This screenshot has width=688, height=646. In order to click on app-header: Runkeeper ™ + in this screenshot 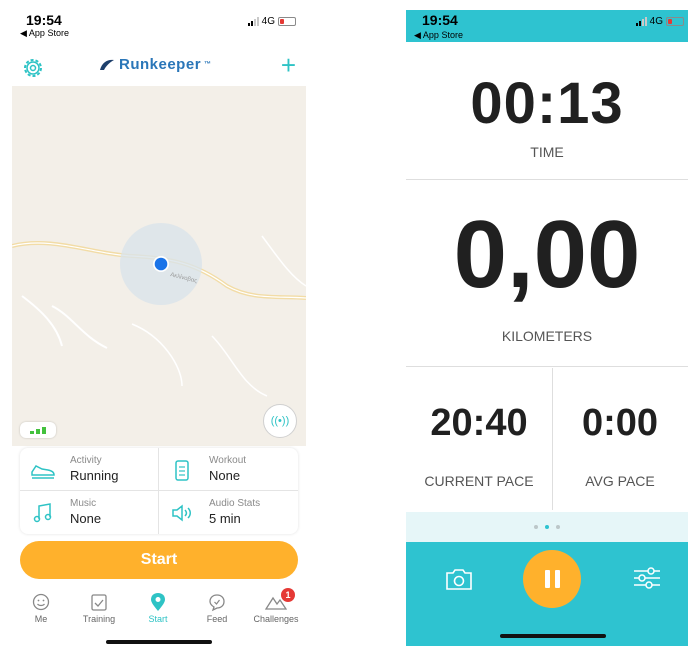, I will do `click(159, 67)`.